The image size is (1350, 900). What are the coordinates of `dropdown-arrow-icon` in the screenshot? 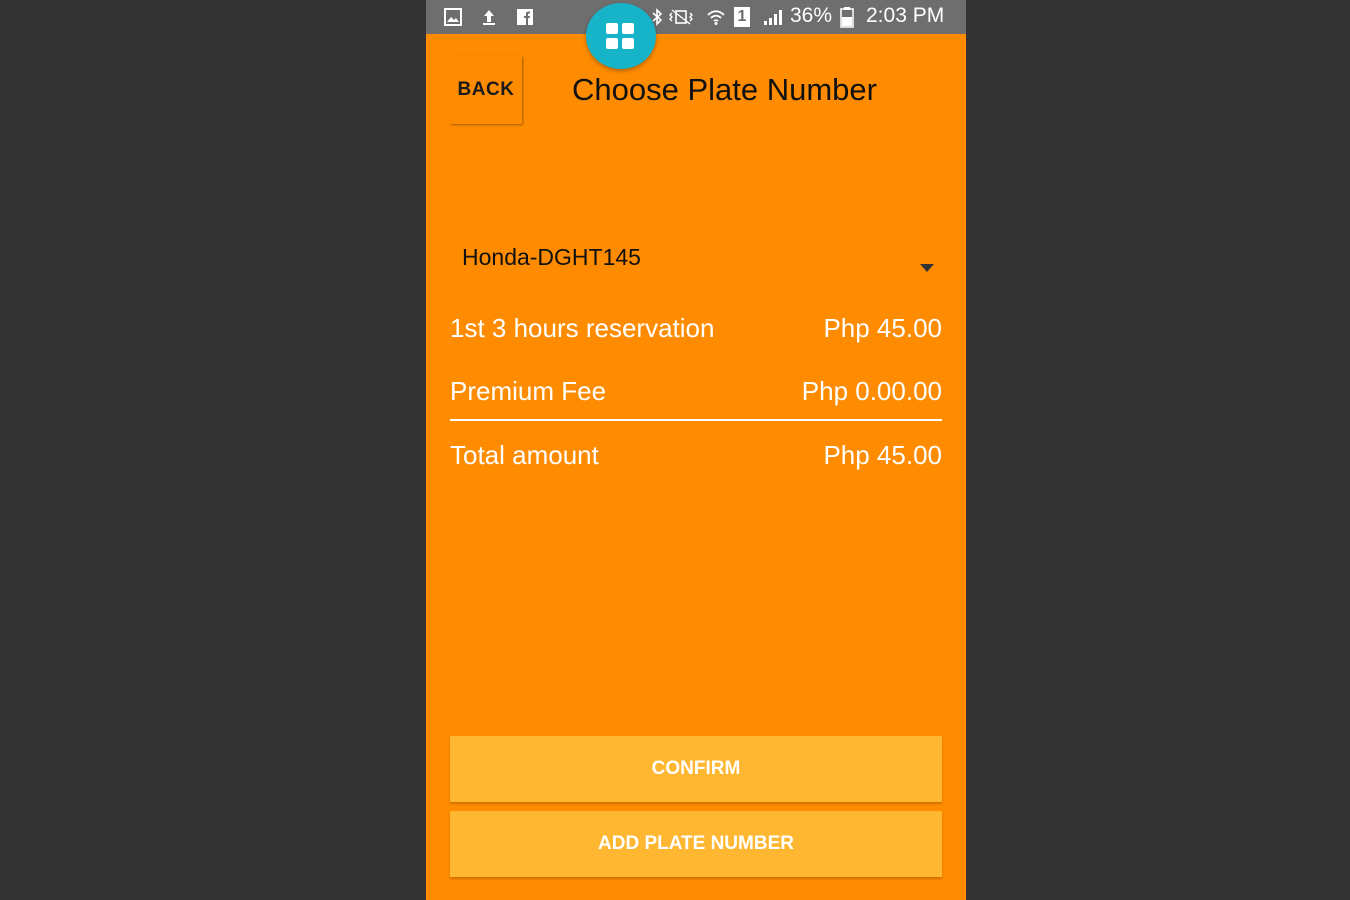 It's located at (927, 268).